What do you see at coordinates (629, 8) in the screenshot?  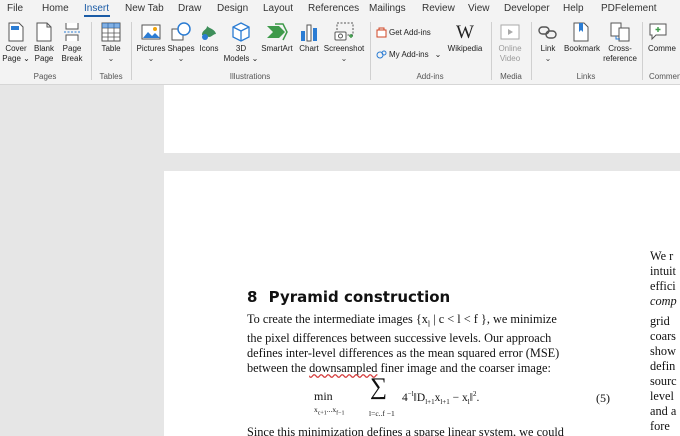 I see `tab-pdfelement: PDFelement` at bounding box center [629, 8].